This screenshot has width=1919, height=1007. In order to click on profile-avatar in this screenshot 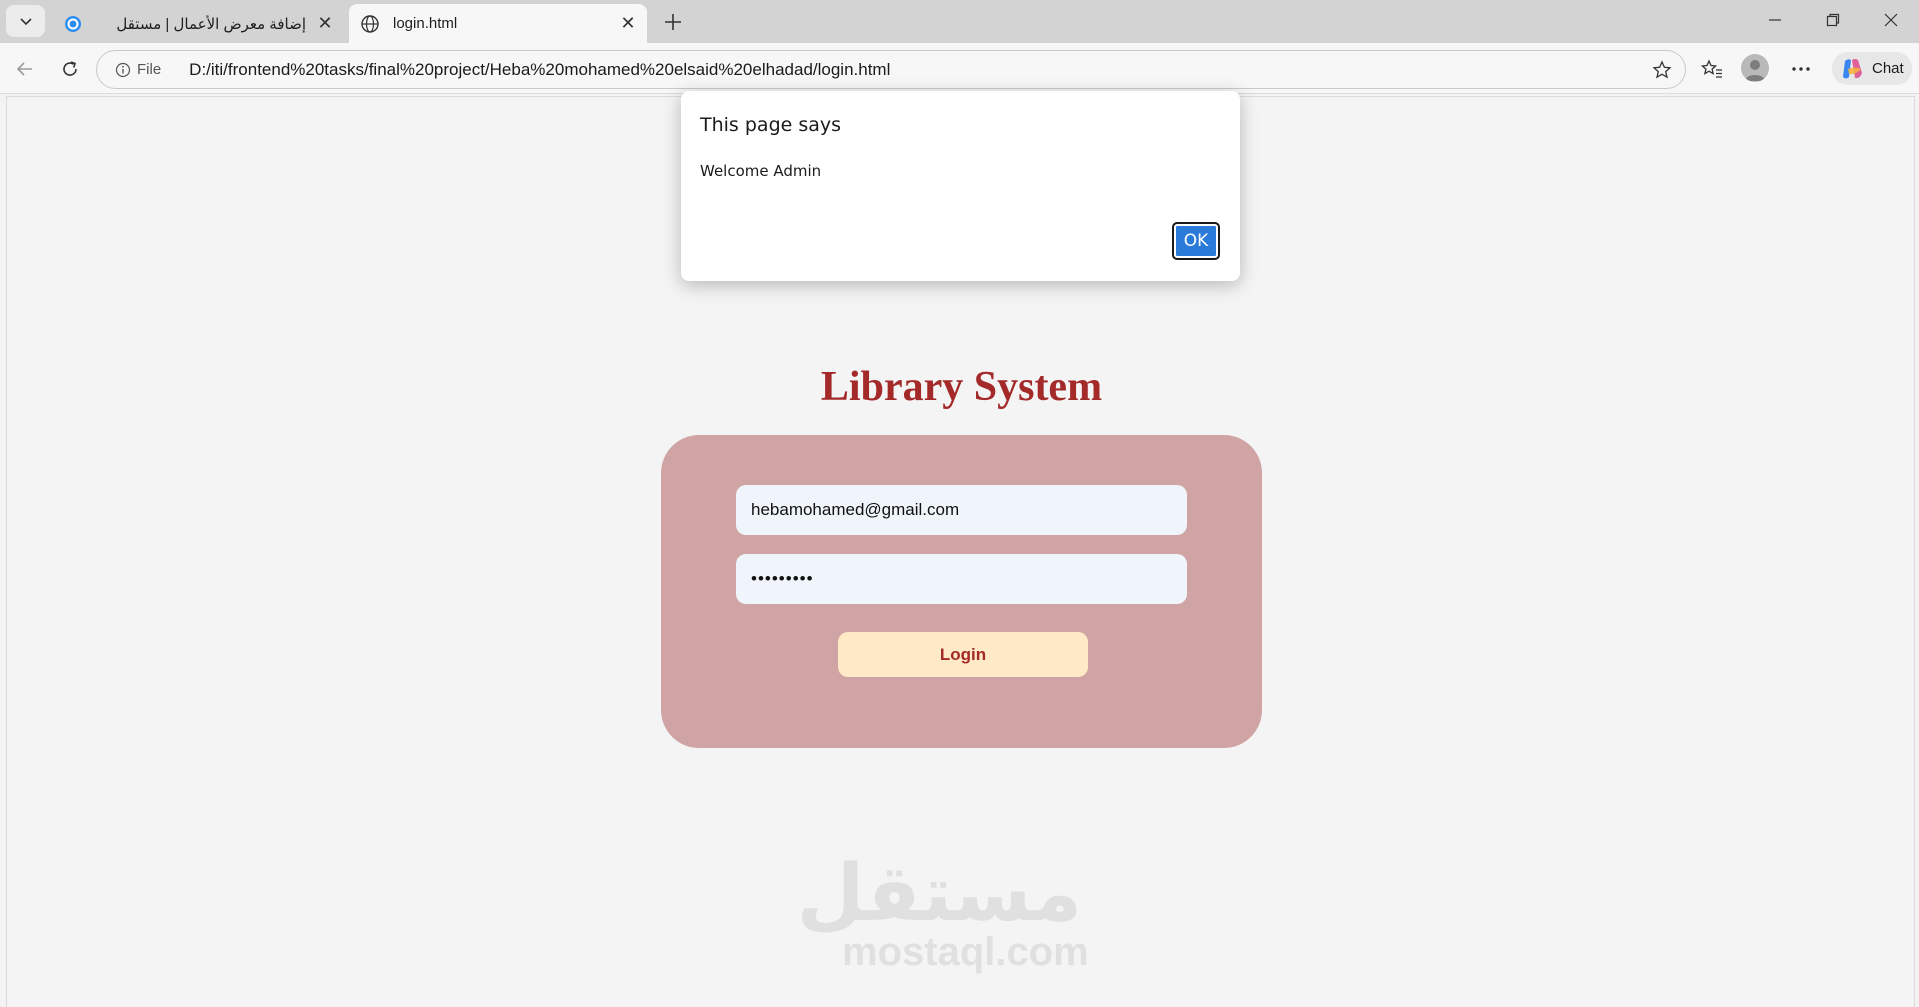, I will do `click(1755, 68)`.